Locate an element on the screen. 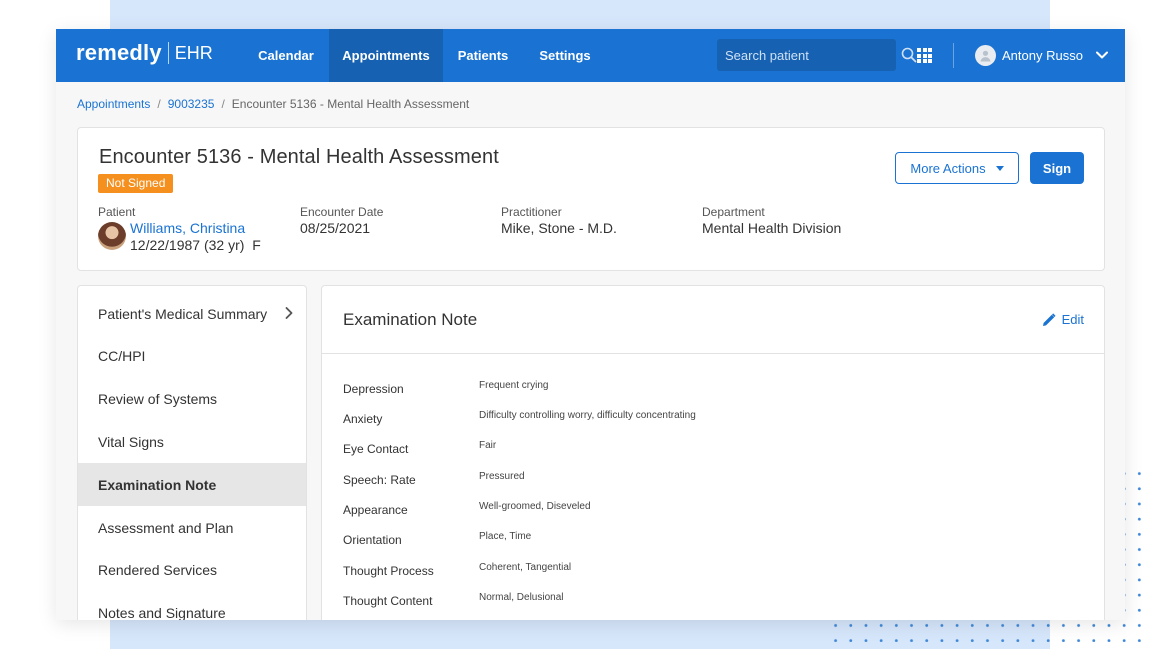 The image size is (1160, 664). search-input is located at coordinates (813, 55).